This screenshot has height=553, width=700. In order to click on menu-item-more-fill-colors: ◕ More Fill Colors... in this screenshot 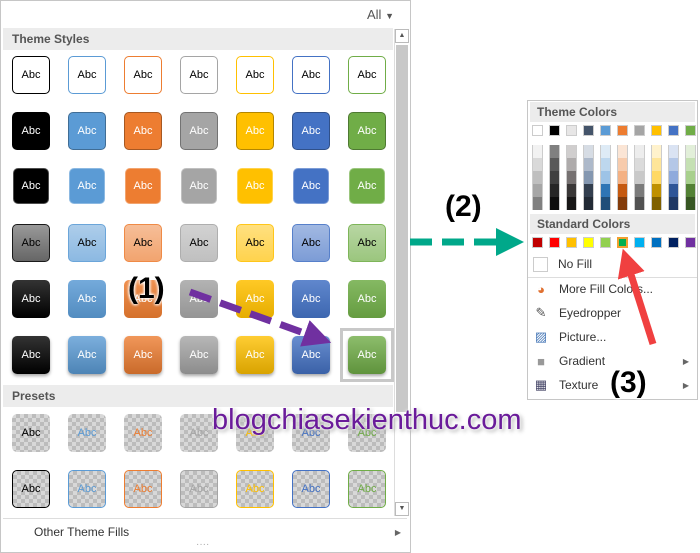, I will do `click(612, 289)`.